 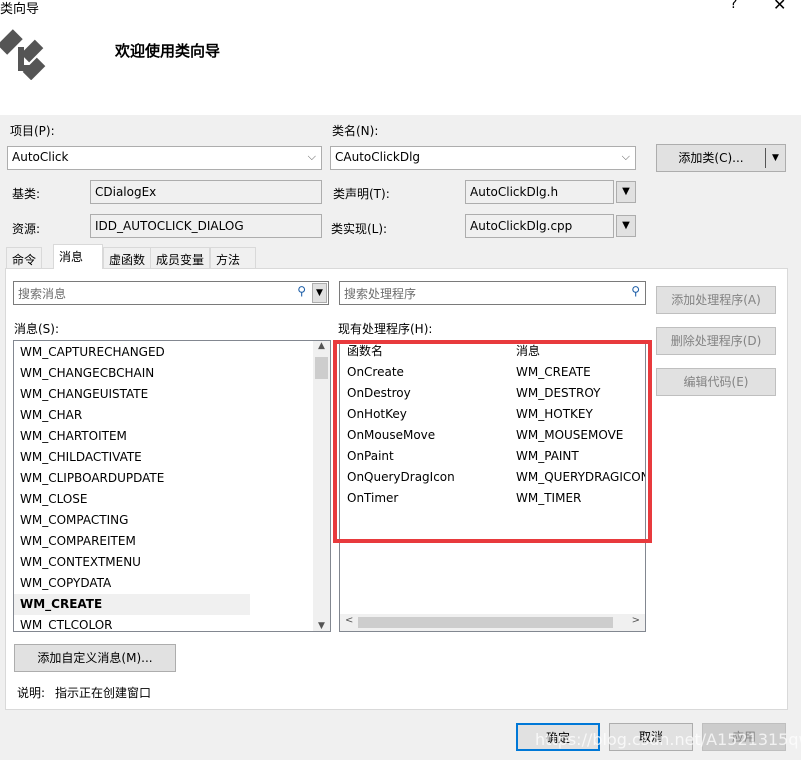 What do you see at coordinates (626, 226) in the screenshot?
I see `impl-dropdown: ▼` at bounding box center [626, 226].